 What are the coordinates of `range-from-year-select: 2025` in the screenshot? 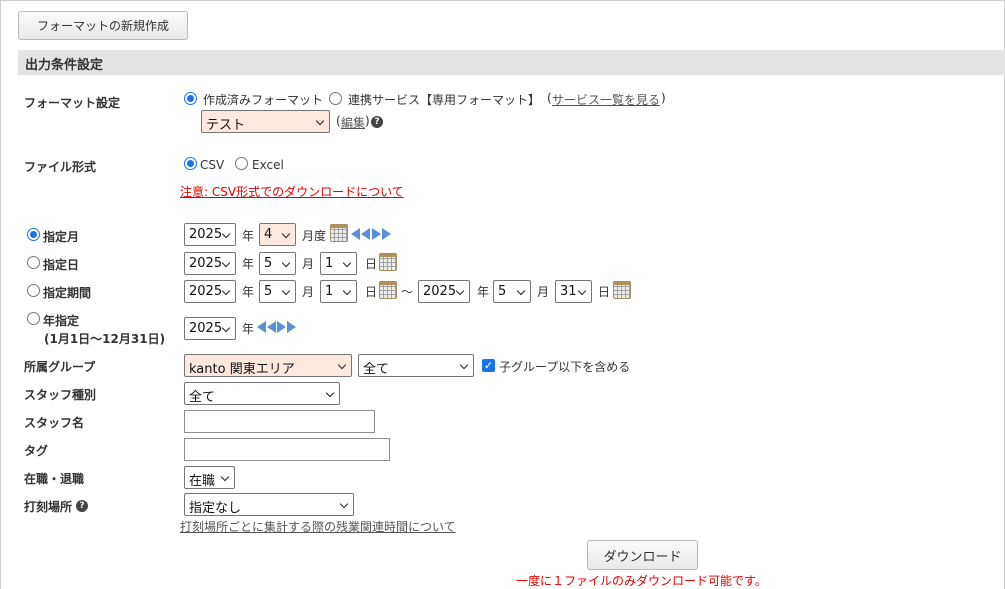 It's located at (210, 291).